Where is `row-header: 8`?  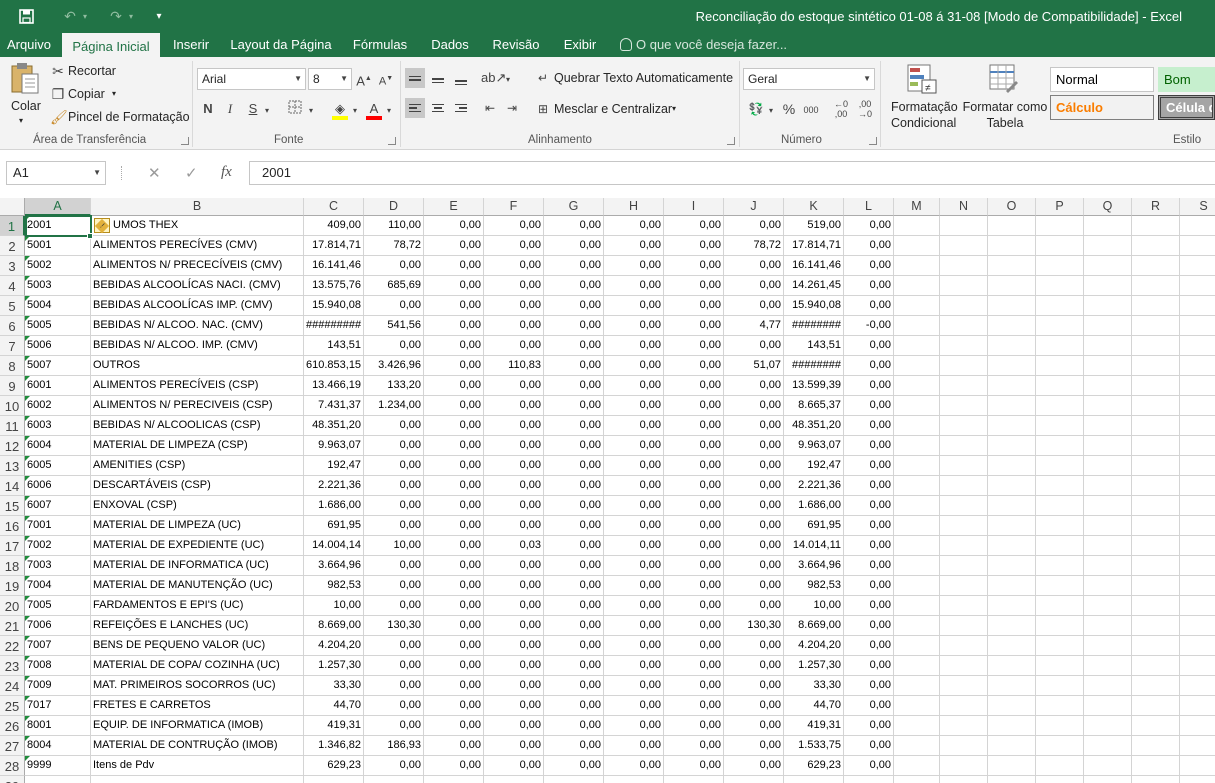
row-header: 8 is located at coordinates (12, 366).